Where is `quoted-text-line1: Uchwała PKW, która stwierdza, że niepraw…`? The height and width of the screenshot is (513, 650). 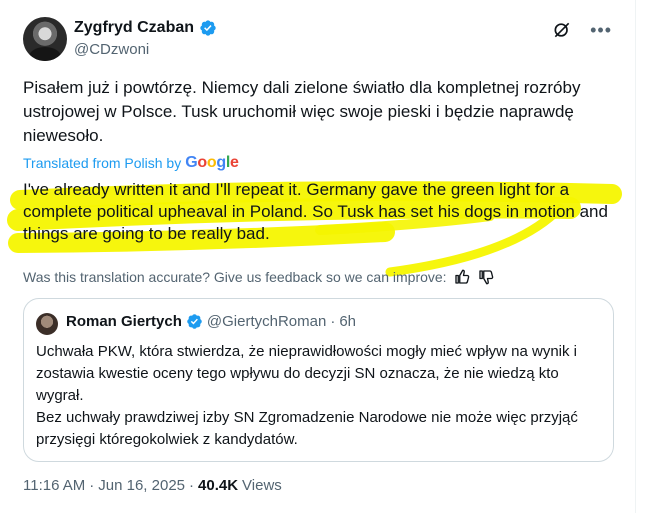
quoted-text-line1: Uchwała PKW, która stwierdza, że niepraw… is located at coordinates (307, 373).